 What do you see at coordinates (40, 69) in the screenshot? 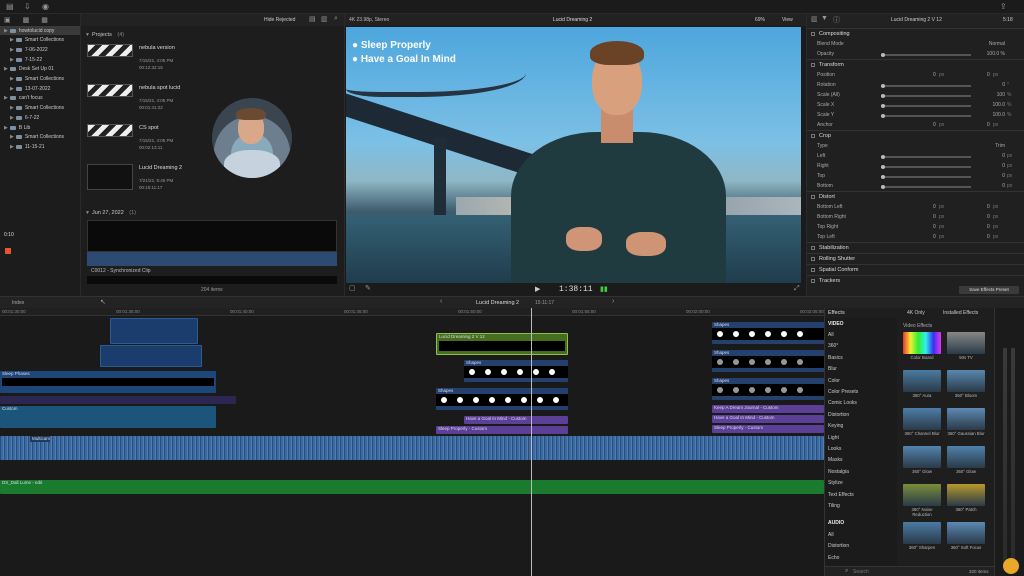
I see `library-item: ▶ Desk Set Up 01` at bounding box center [40, 69].